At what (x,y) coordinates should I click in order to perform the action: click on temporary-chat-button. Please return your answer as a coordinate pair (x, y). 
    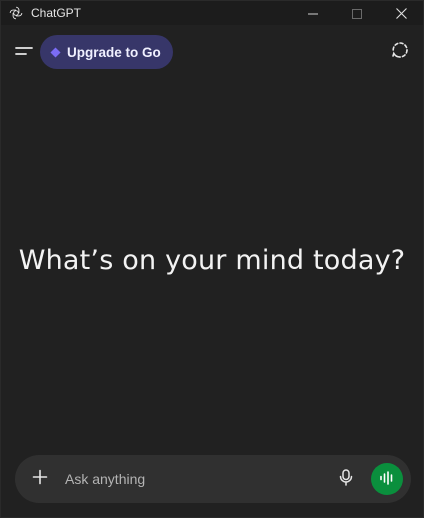
    Looking at the image, I should click on (400, 52).